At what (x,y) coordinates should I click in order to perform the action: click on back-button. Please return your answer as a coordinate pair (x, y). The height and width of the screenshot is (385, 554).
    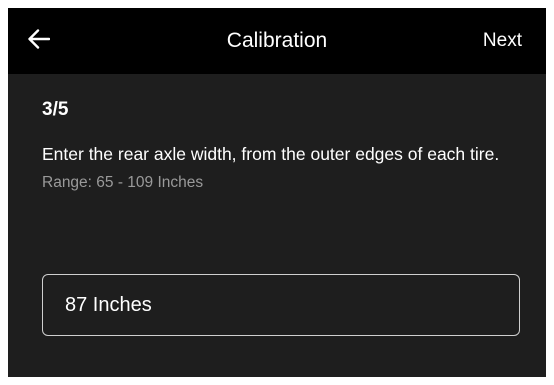
    Looking at the image, I should click on (48, 41).